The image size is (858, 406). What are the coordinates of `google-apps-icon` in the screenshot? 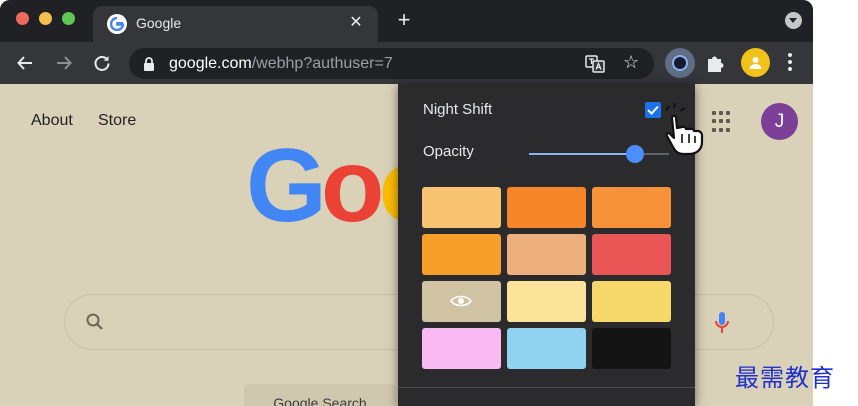 It's located at (723, 122).